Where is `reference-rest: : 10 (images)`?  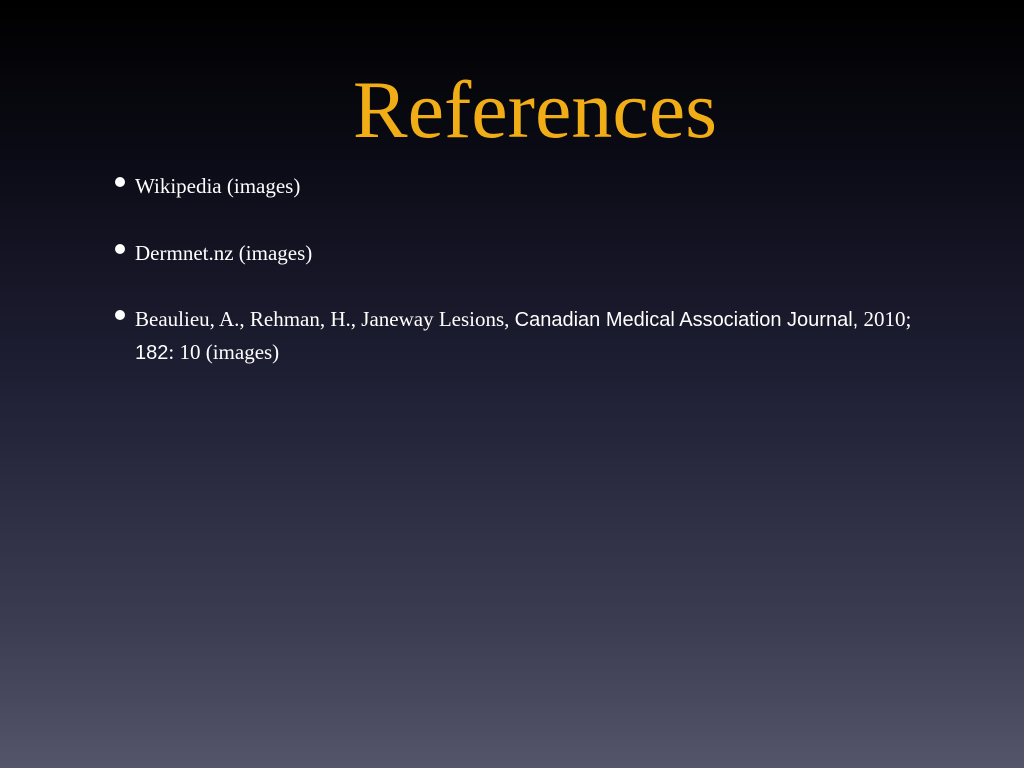
reference-rest: : 10 (images) is located at coordinates (224, 352).